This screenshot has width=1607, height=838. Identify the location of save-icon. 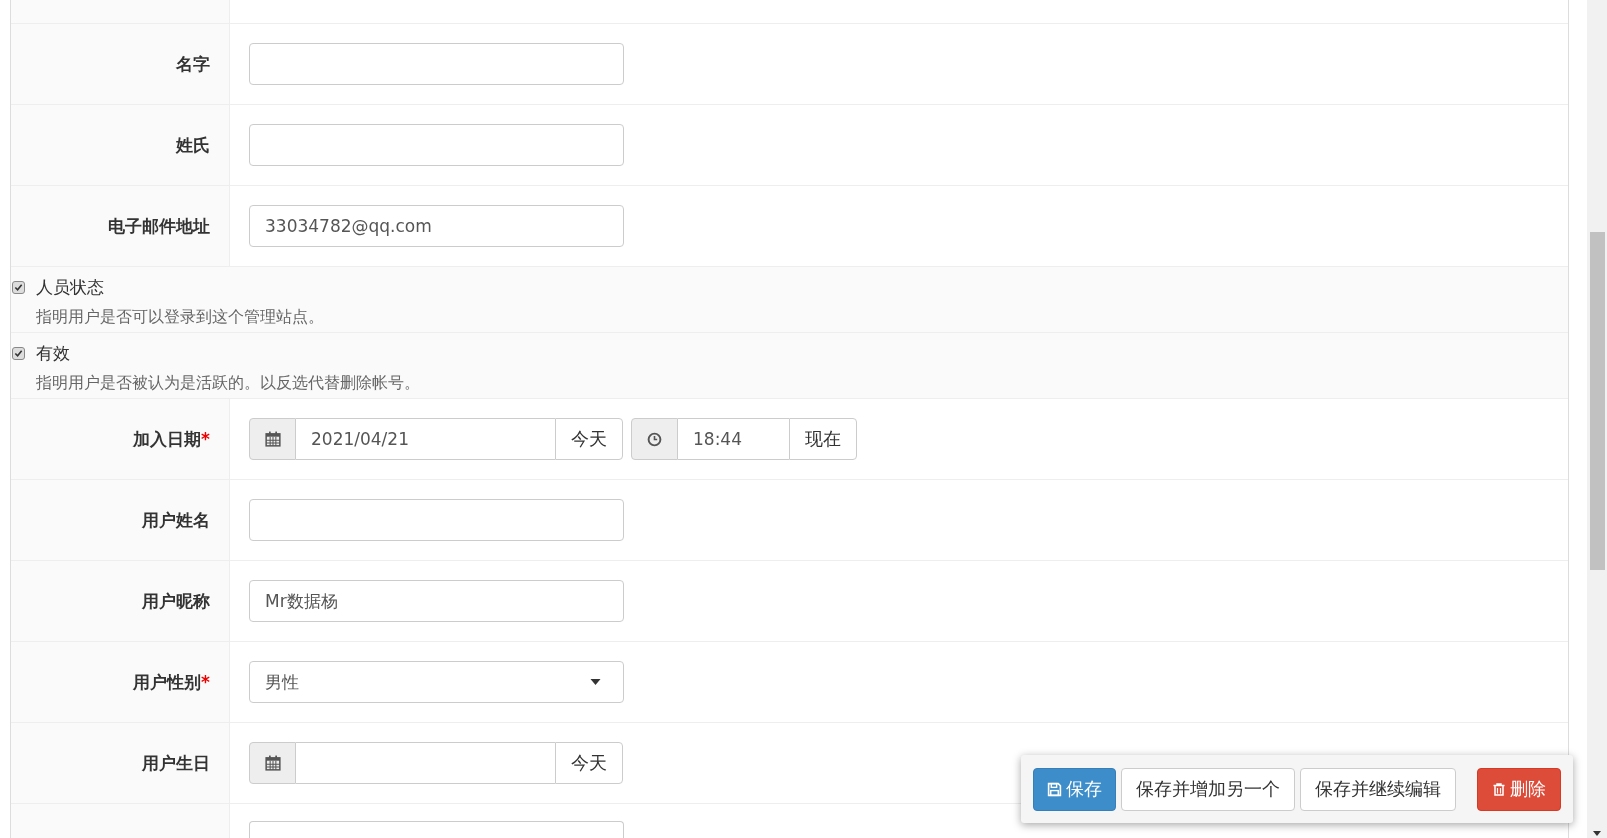
(1054, 789).